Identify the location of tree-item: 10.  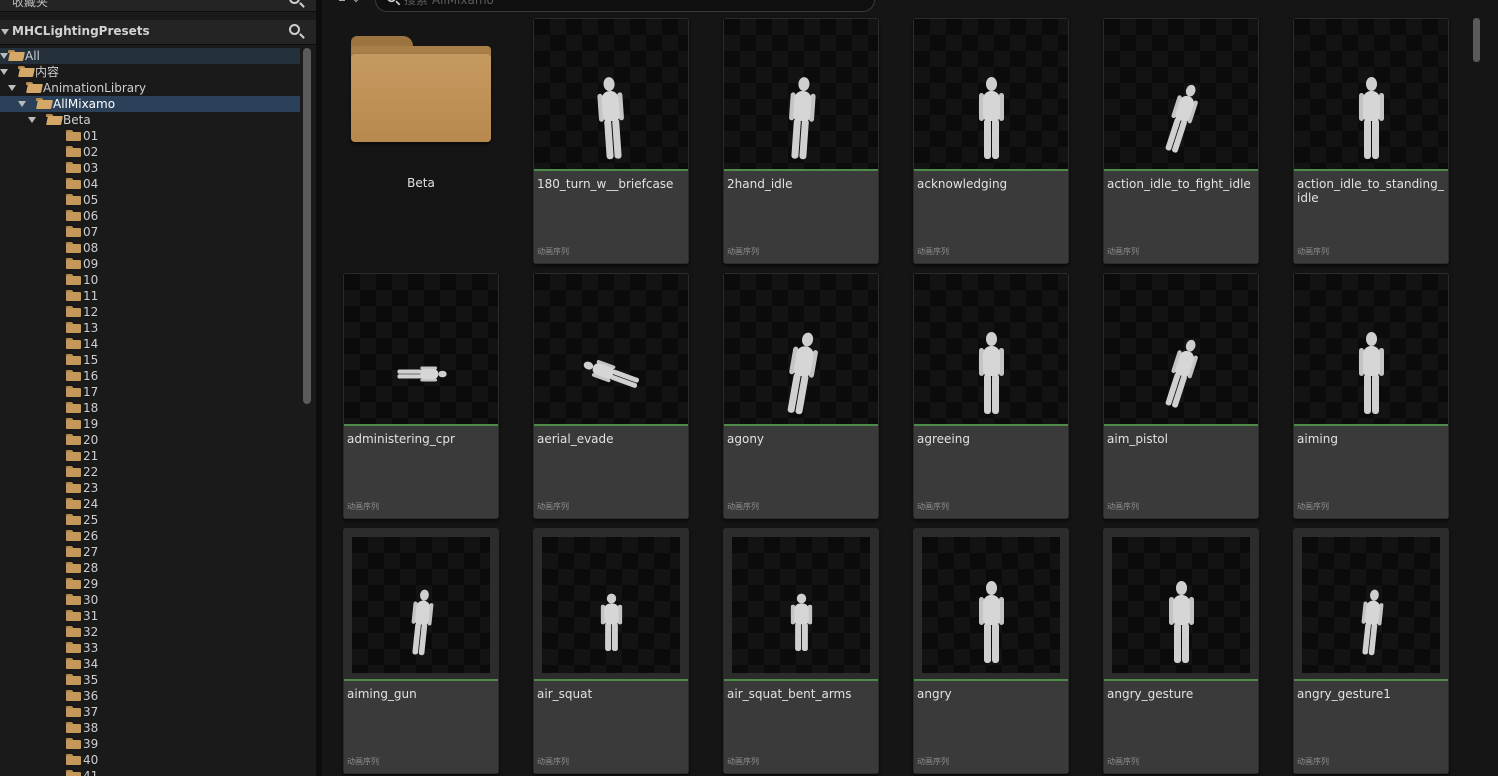
(150, 280).